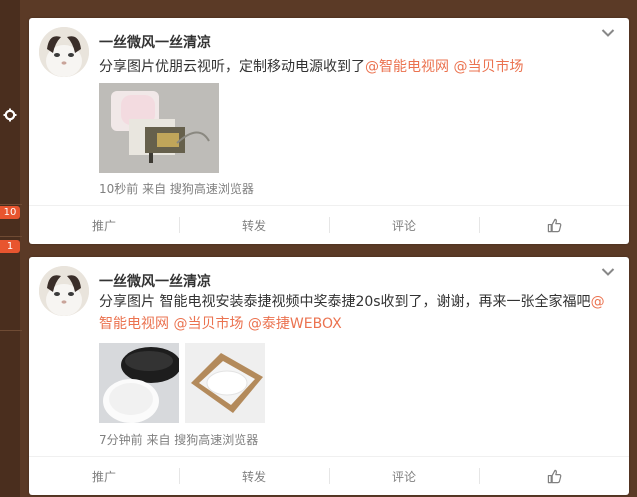  Describe the element at coordinates (232, 67) in the screenshot. I see `post-text-plain: 分享图片优朋云视听，定制移动电源收到了` at that location.